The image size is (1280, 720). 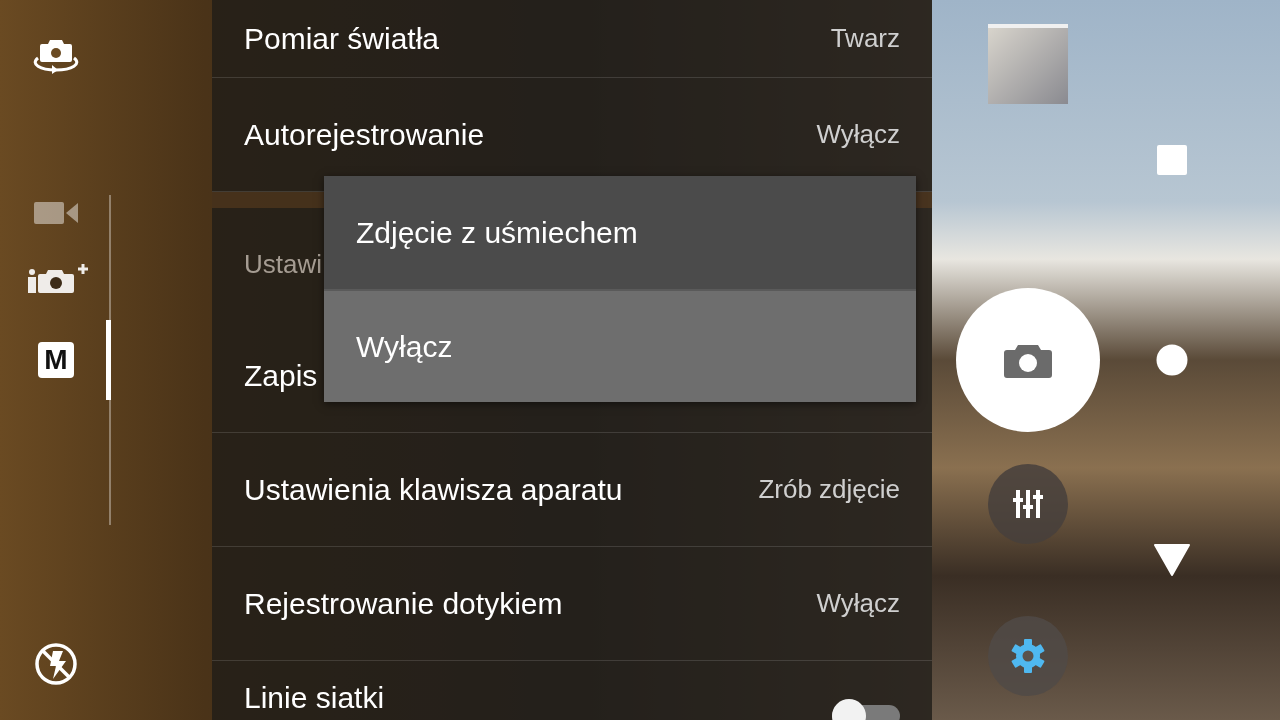 I want to click on menu-option: Wyłącz, so click(x=620, y=345).